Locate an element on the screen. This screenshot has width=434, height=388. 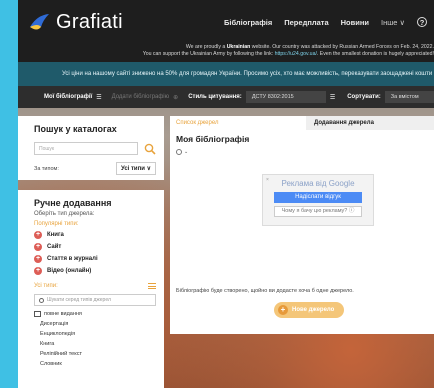
sort-label: Сортувати: is located at coordinates (364, 97).